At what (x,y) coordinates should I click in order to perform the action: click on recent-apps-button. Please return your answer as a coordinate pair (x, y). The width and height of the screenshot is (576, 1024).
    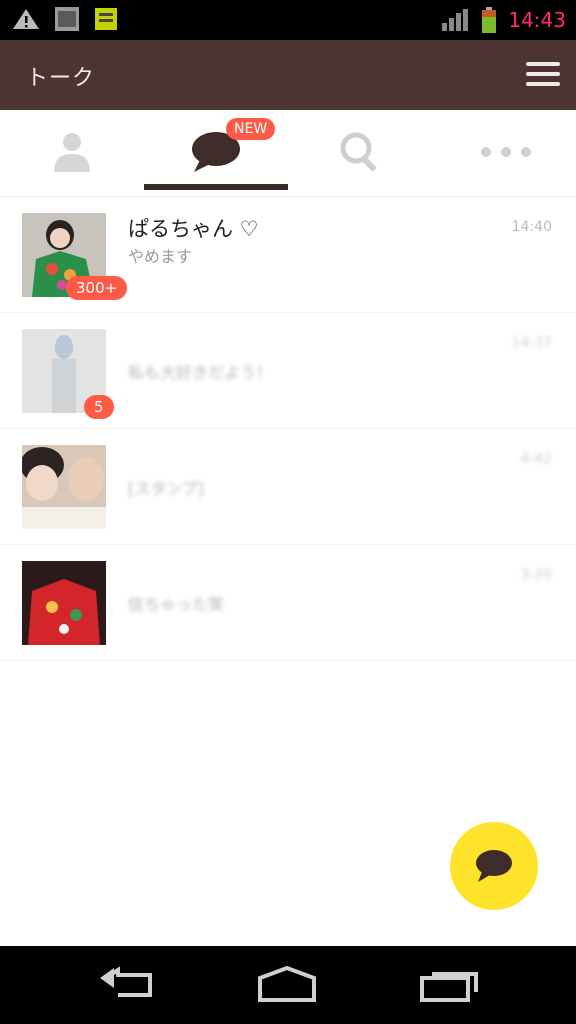
    Looking at the image, I should click on (454, 984).